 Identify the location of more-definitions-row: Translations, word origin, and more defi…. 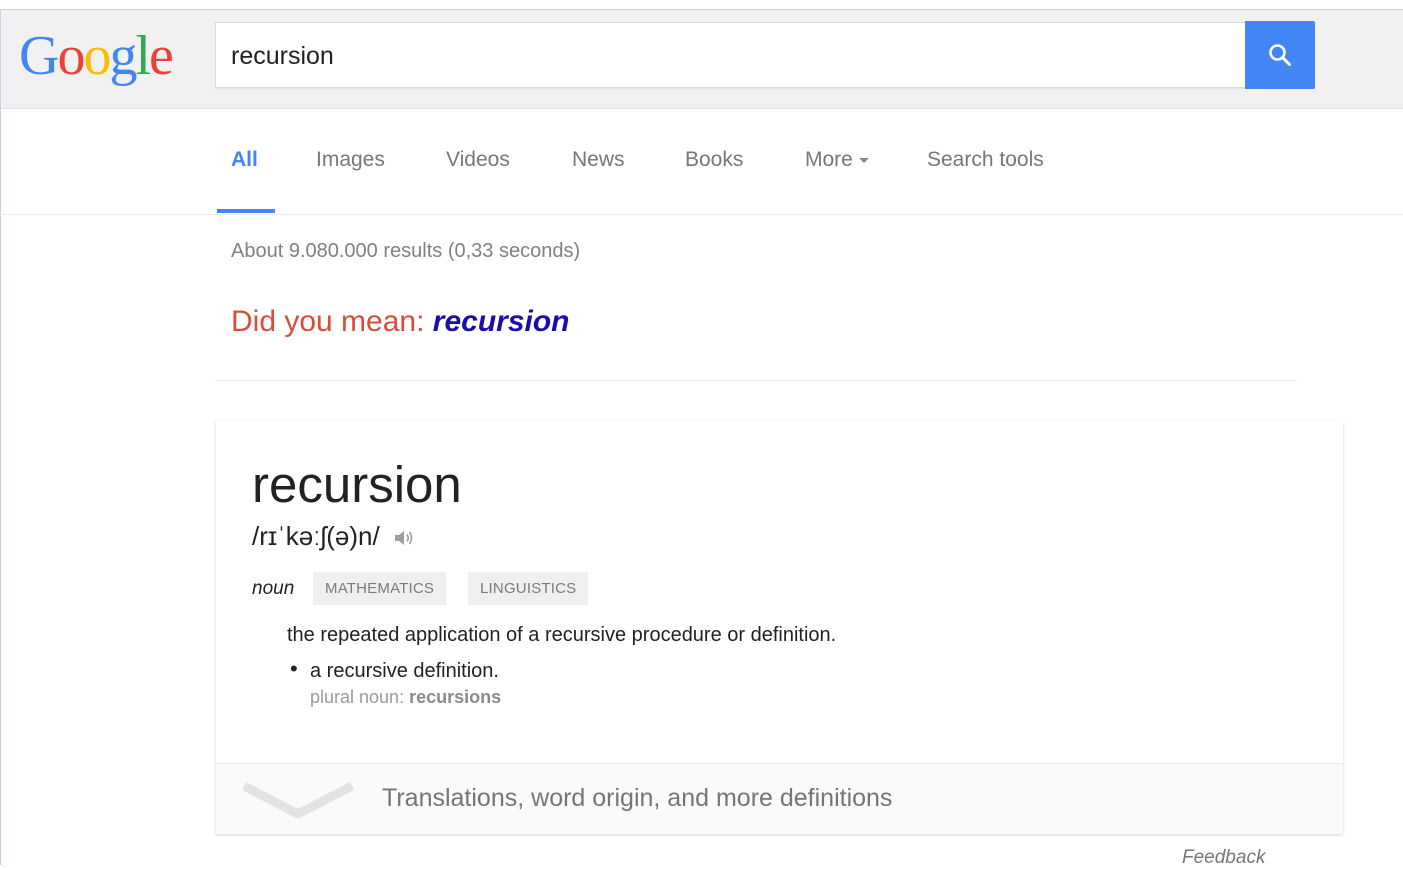
(779, 799).